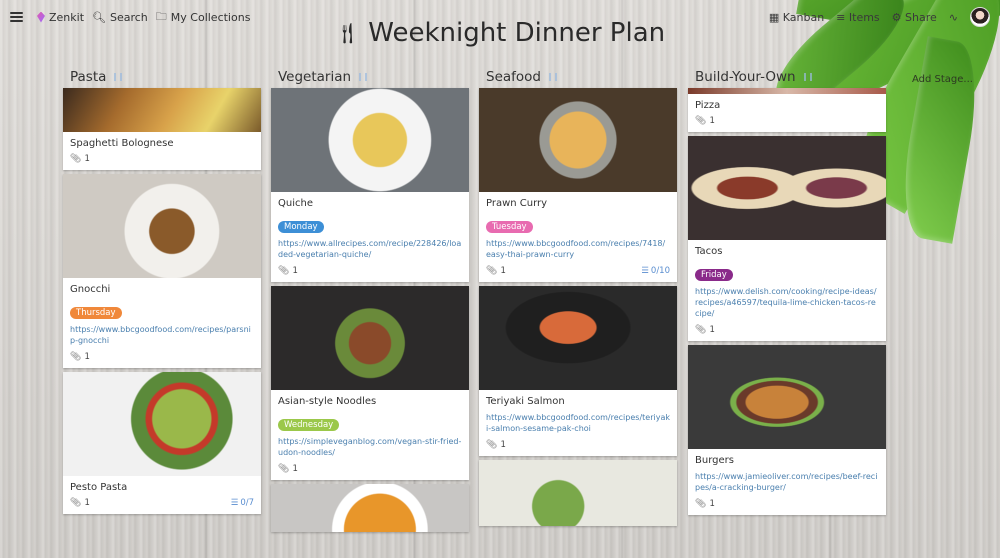 This screenshot has height=558, width=1000. What do you see at coordinates (162, 443) in the screenshot?
I see `card: Pesto Pasta 📎︎ 1 ☰ 0/7` at bounding box center [162, 443].